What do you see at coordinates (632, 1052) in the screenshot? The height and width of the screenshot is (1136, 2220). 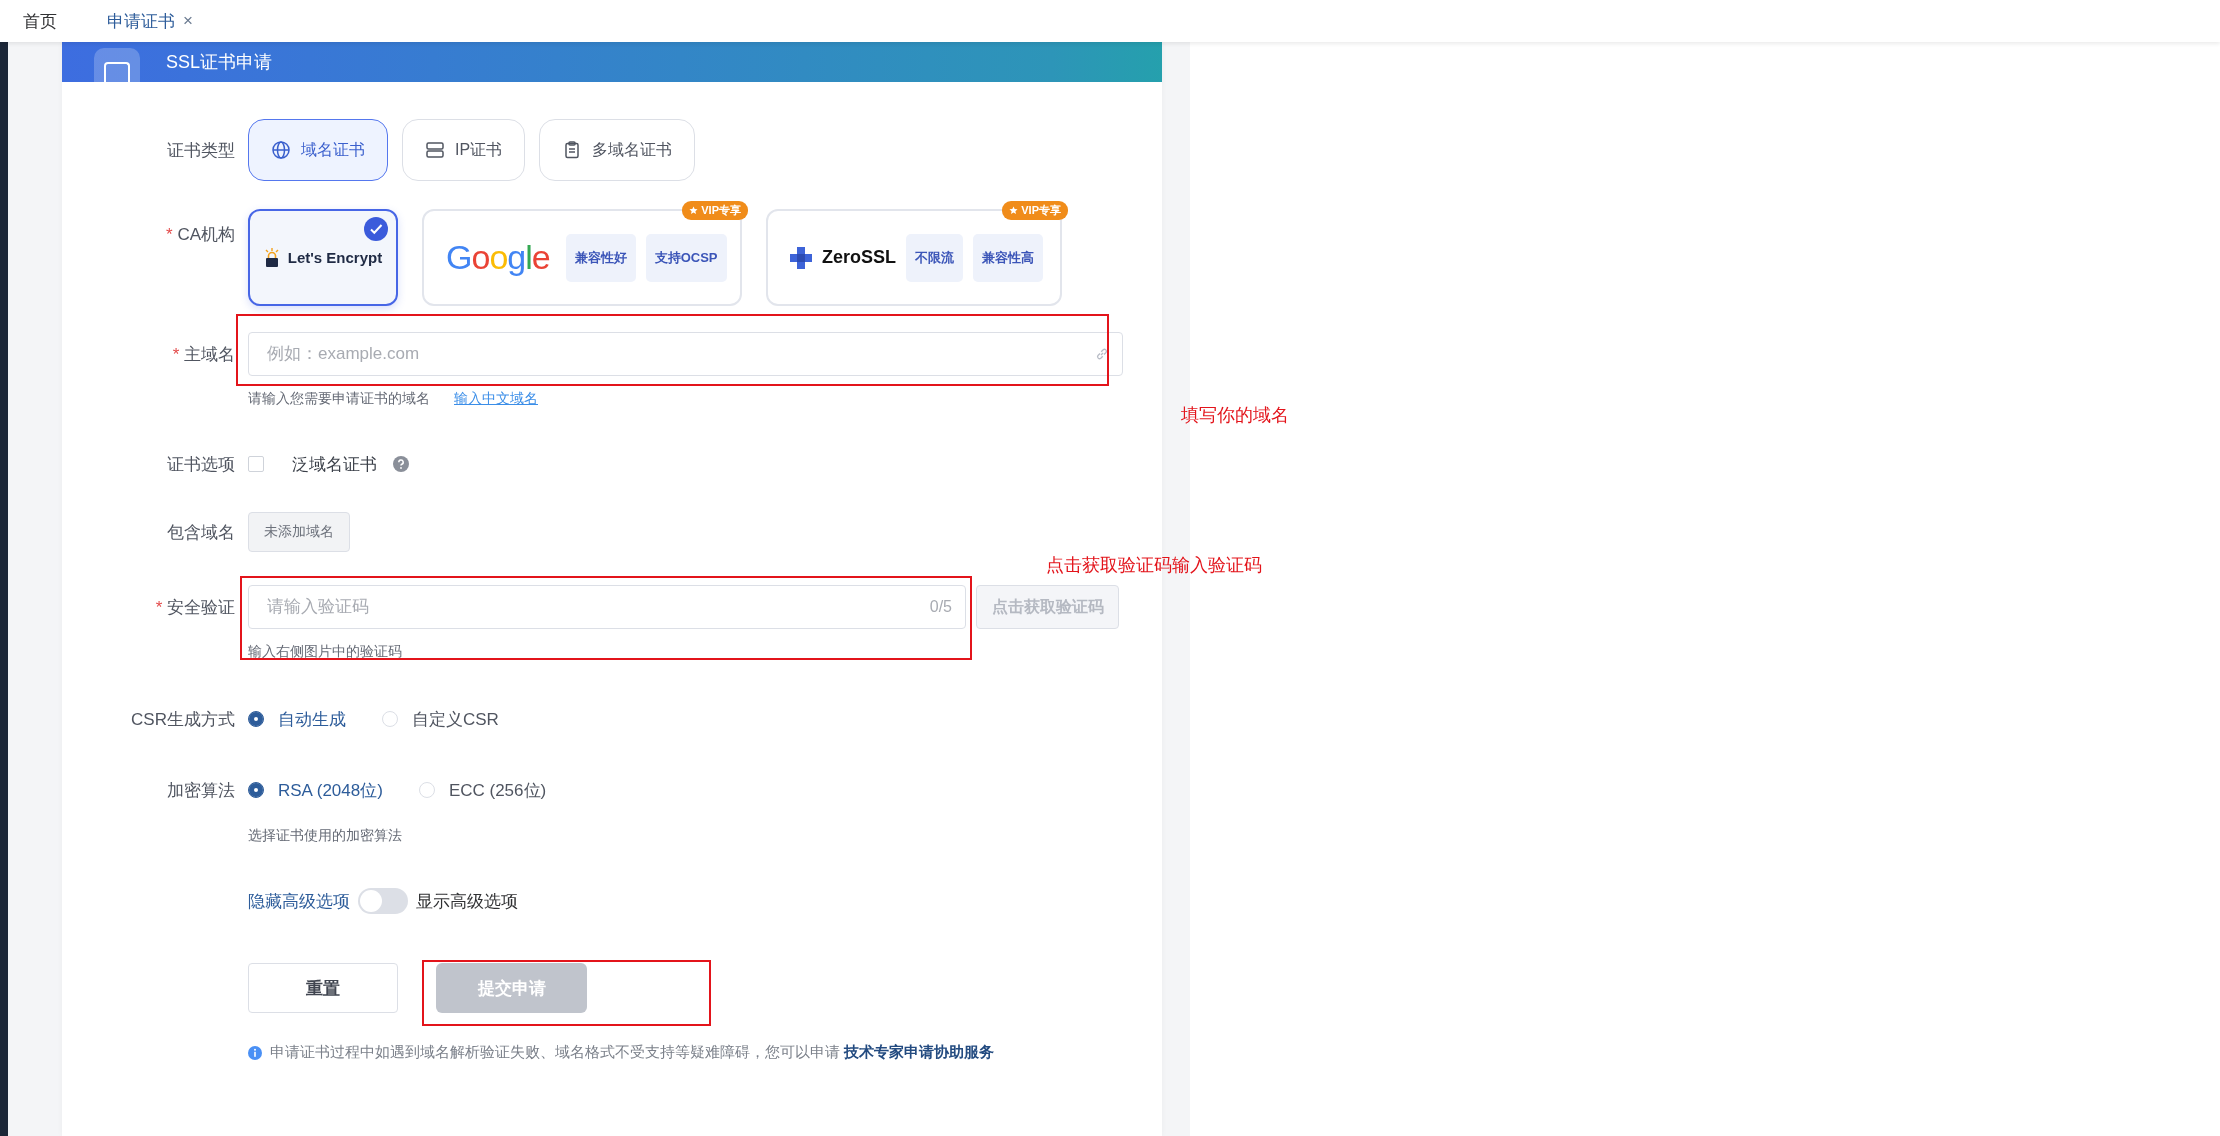 I see `help-note: 申请证书过程中如遇到域名解析验证失败、域名格式不受支持等疑难障碍，您可以申请 技术专家申请协助服务` at bounding box center [632, 1052].